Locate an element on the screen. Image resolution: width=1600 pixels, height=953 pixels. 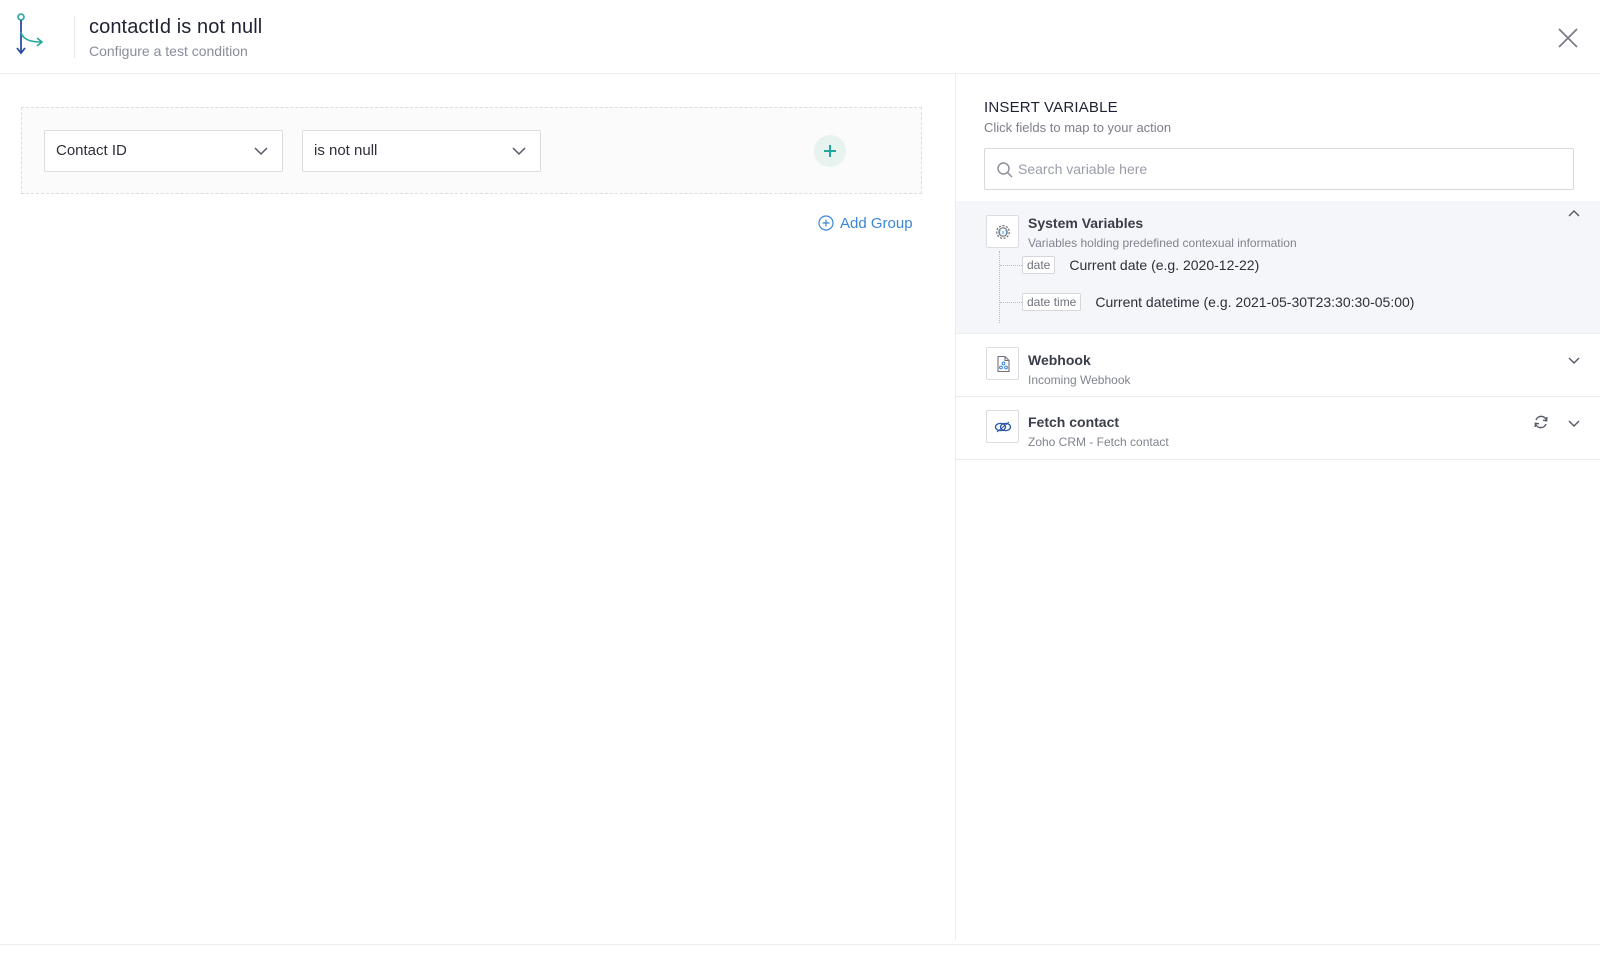
close-icon is located at coordinates (1568, 38).